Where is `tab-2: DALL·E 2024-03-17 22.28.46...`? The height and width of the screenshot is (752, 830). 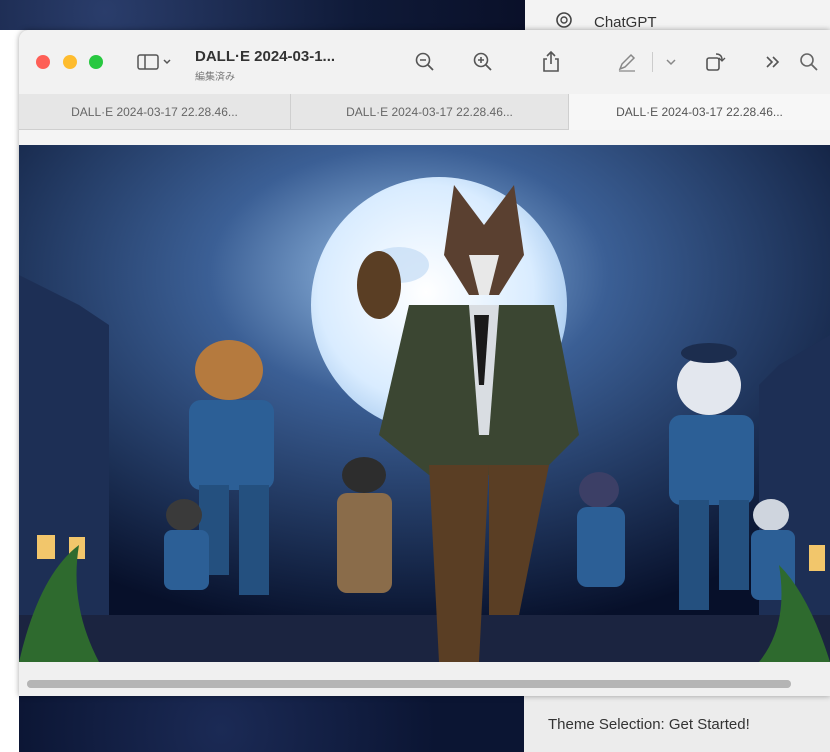 tab-2: DALL·E 2024-03-17 22.28.46... is located at coordinates (430, 112).